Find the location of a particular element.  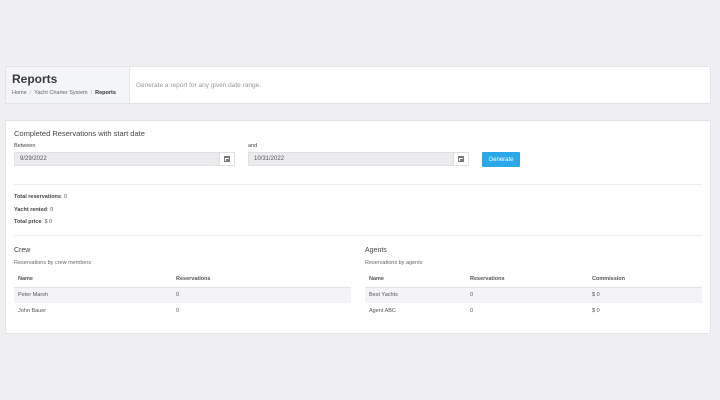

total-reservations-value: : 0 is located at coordinates (64, 197).